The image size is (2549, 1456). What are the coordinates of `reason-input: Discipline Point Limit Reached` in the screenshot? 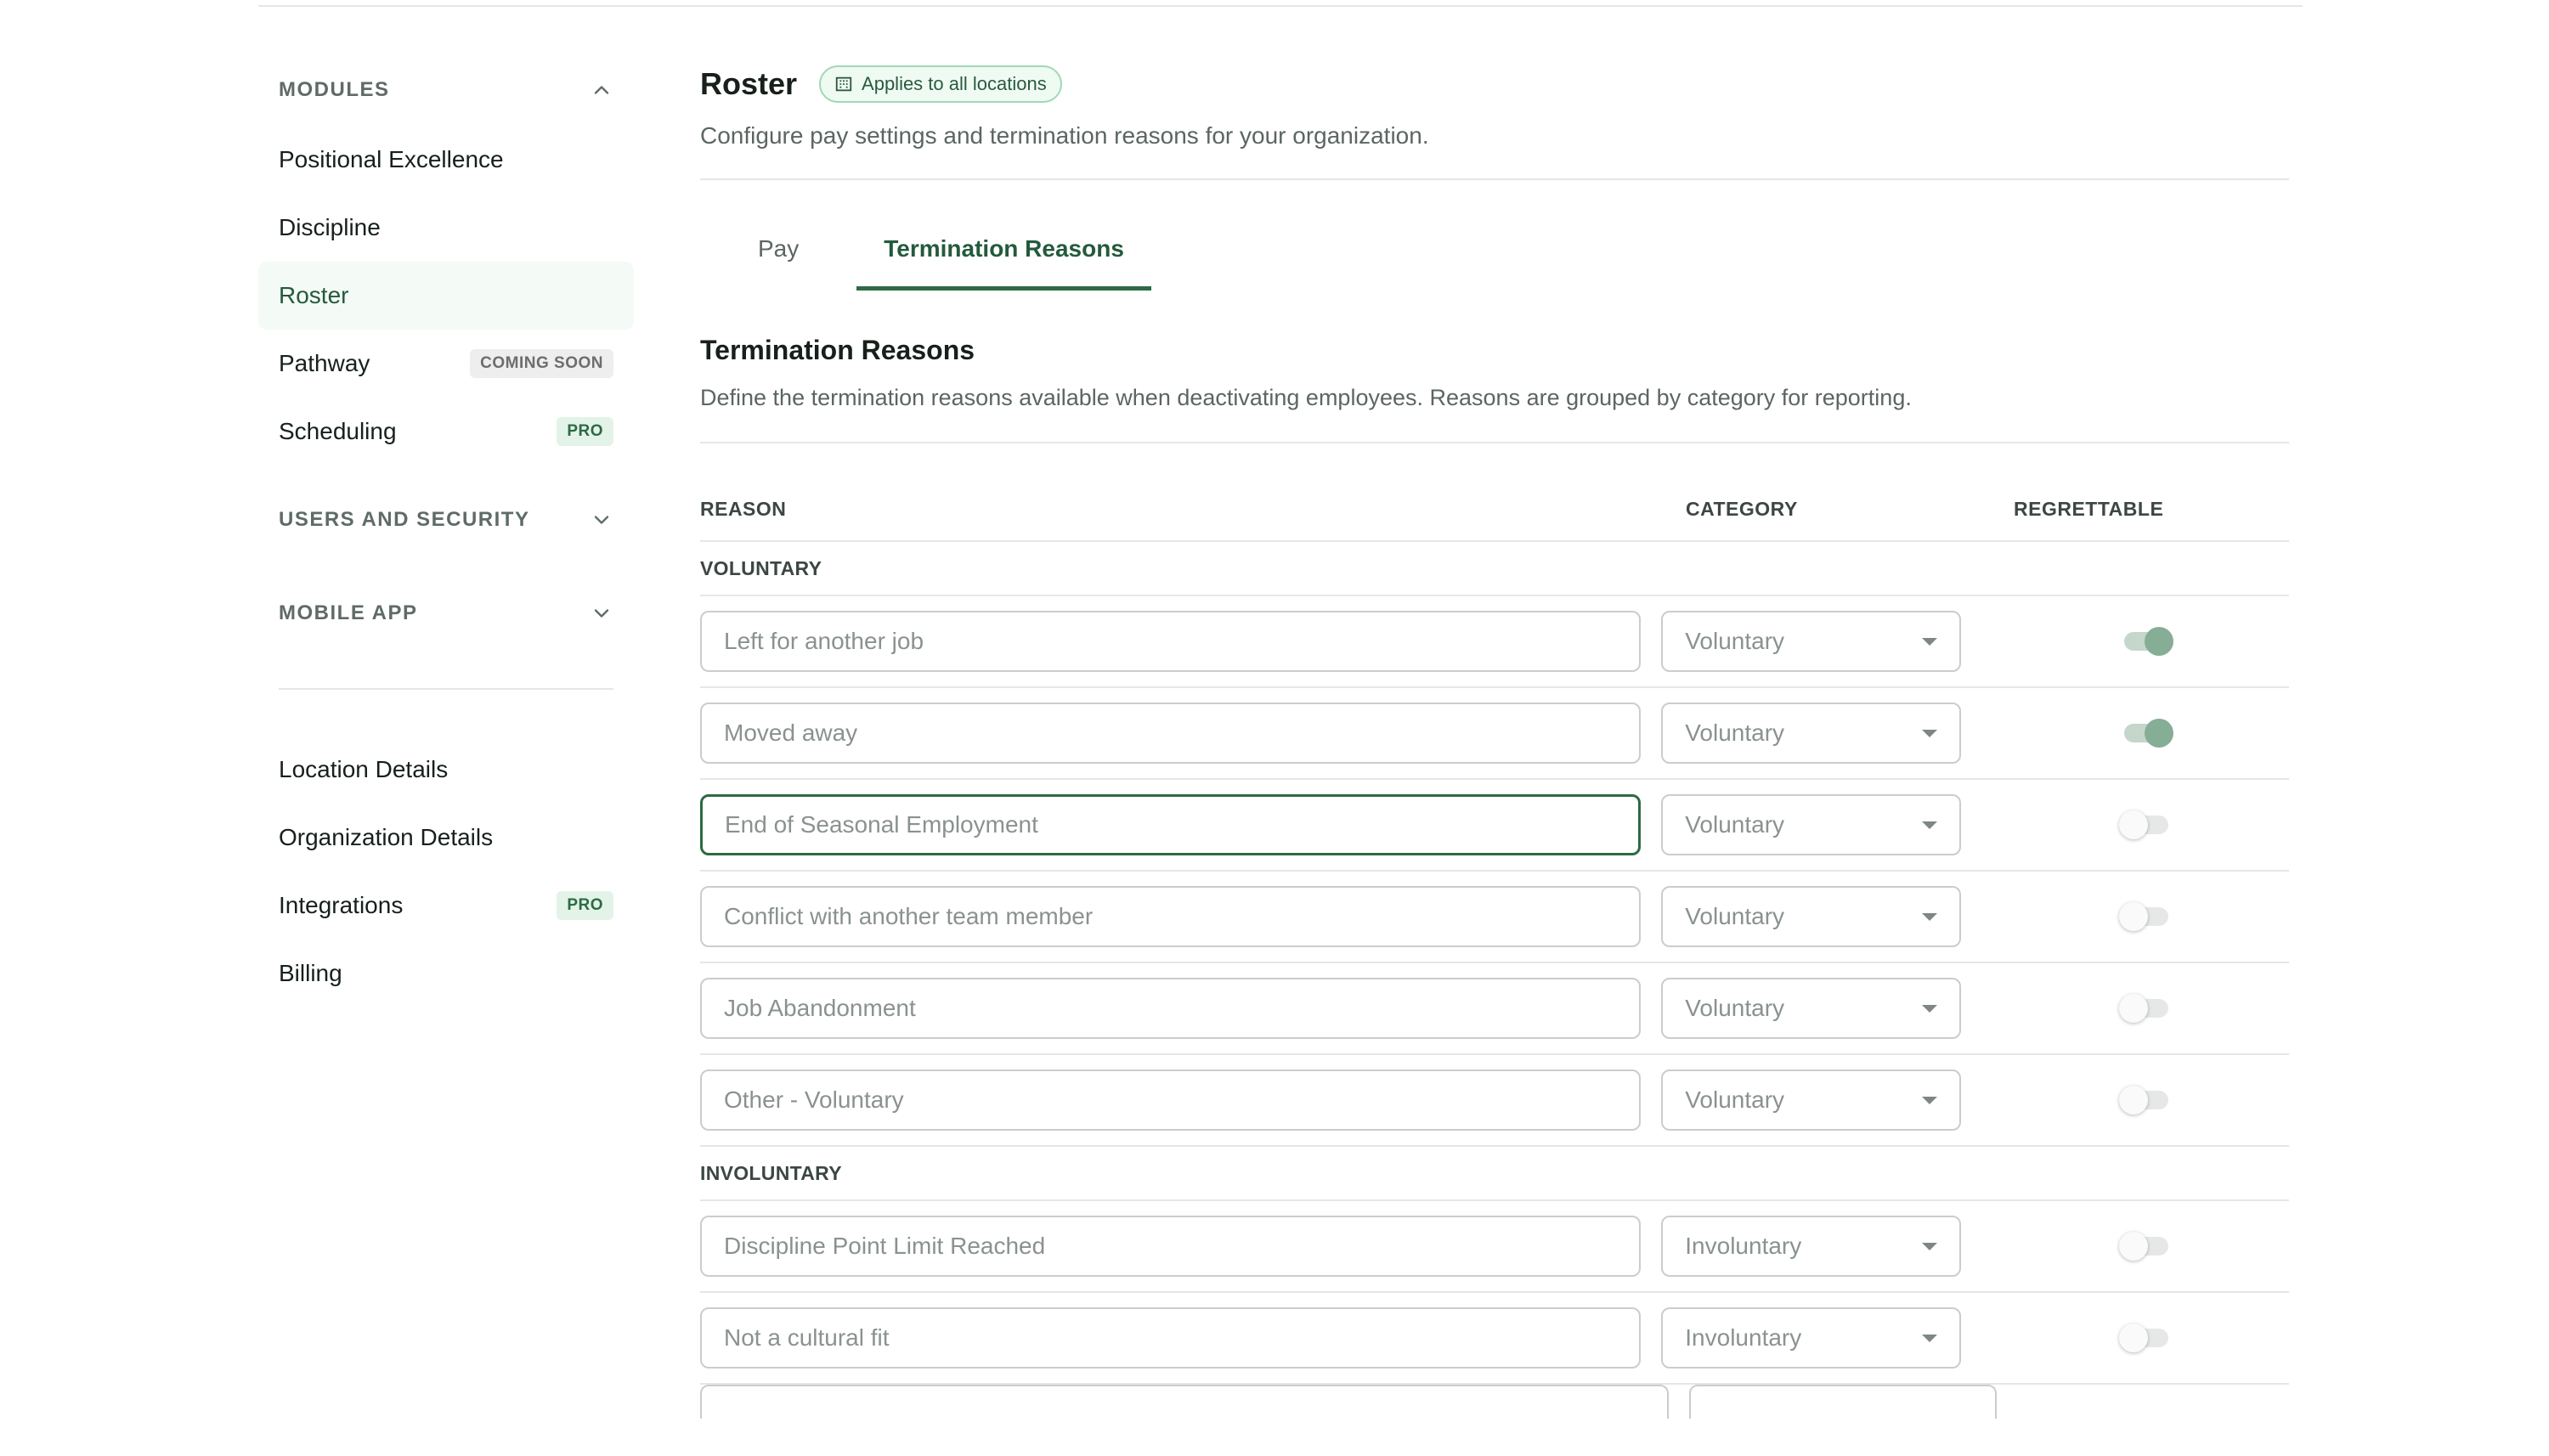 It's located at (1171, 1246).